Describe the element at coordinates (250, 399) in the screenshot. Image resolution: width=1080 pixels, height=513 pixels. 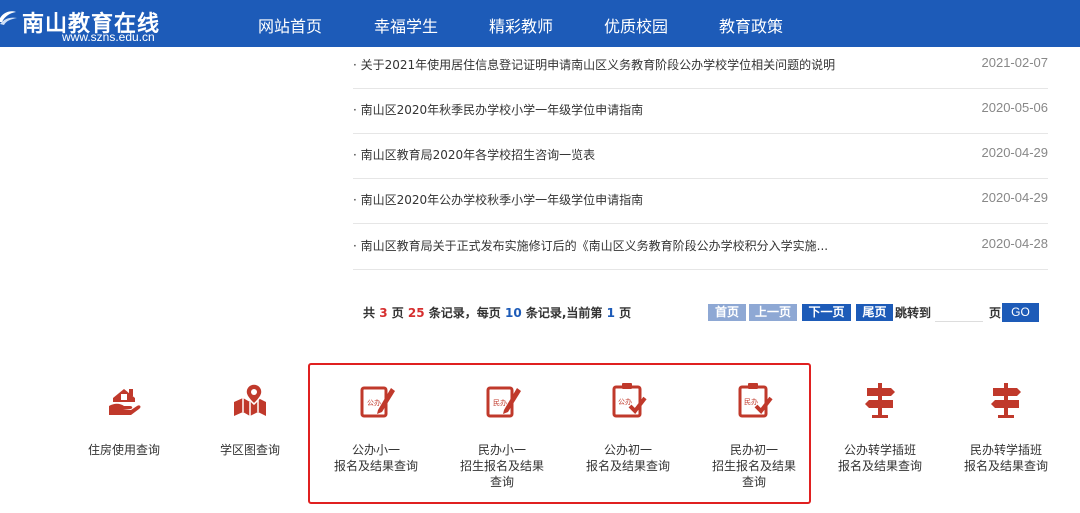
I see `map-pin-icon` at that location.